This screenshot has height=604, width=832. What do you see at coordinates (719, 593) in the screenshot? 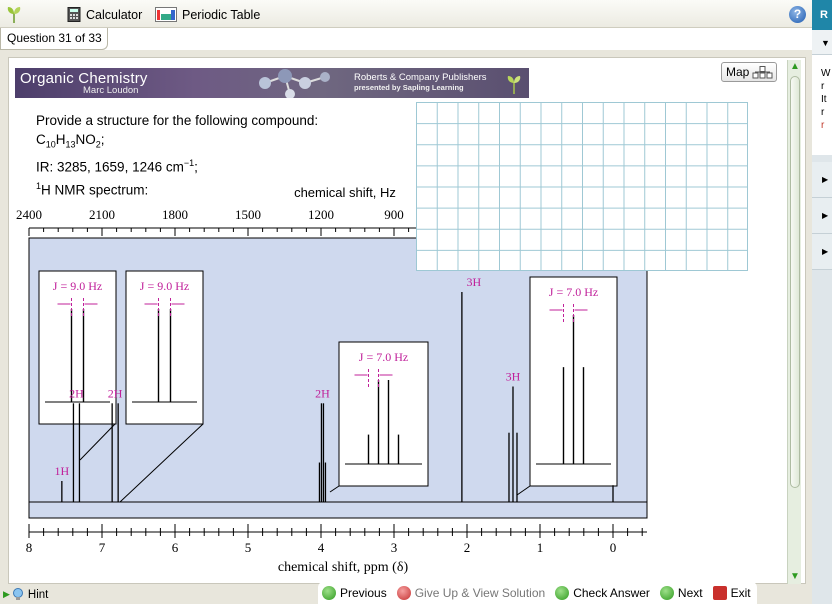
I see `exit-door-icon` at bounding box center [719, 593].